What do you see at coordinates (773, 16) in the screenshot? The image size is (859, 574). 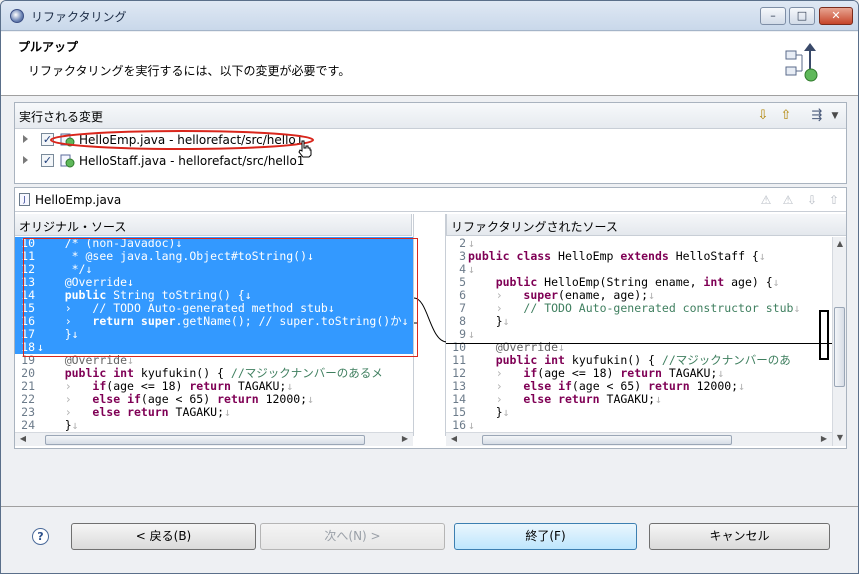 I see `minimize-button: –` at bounding box center [773, 16].